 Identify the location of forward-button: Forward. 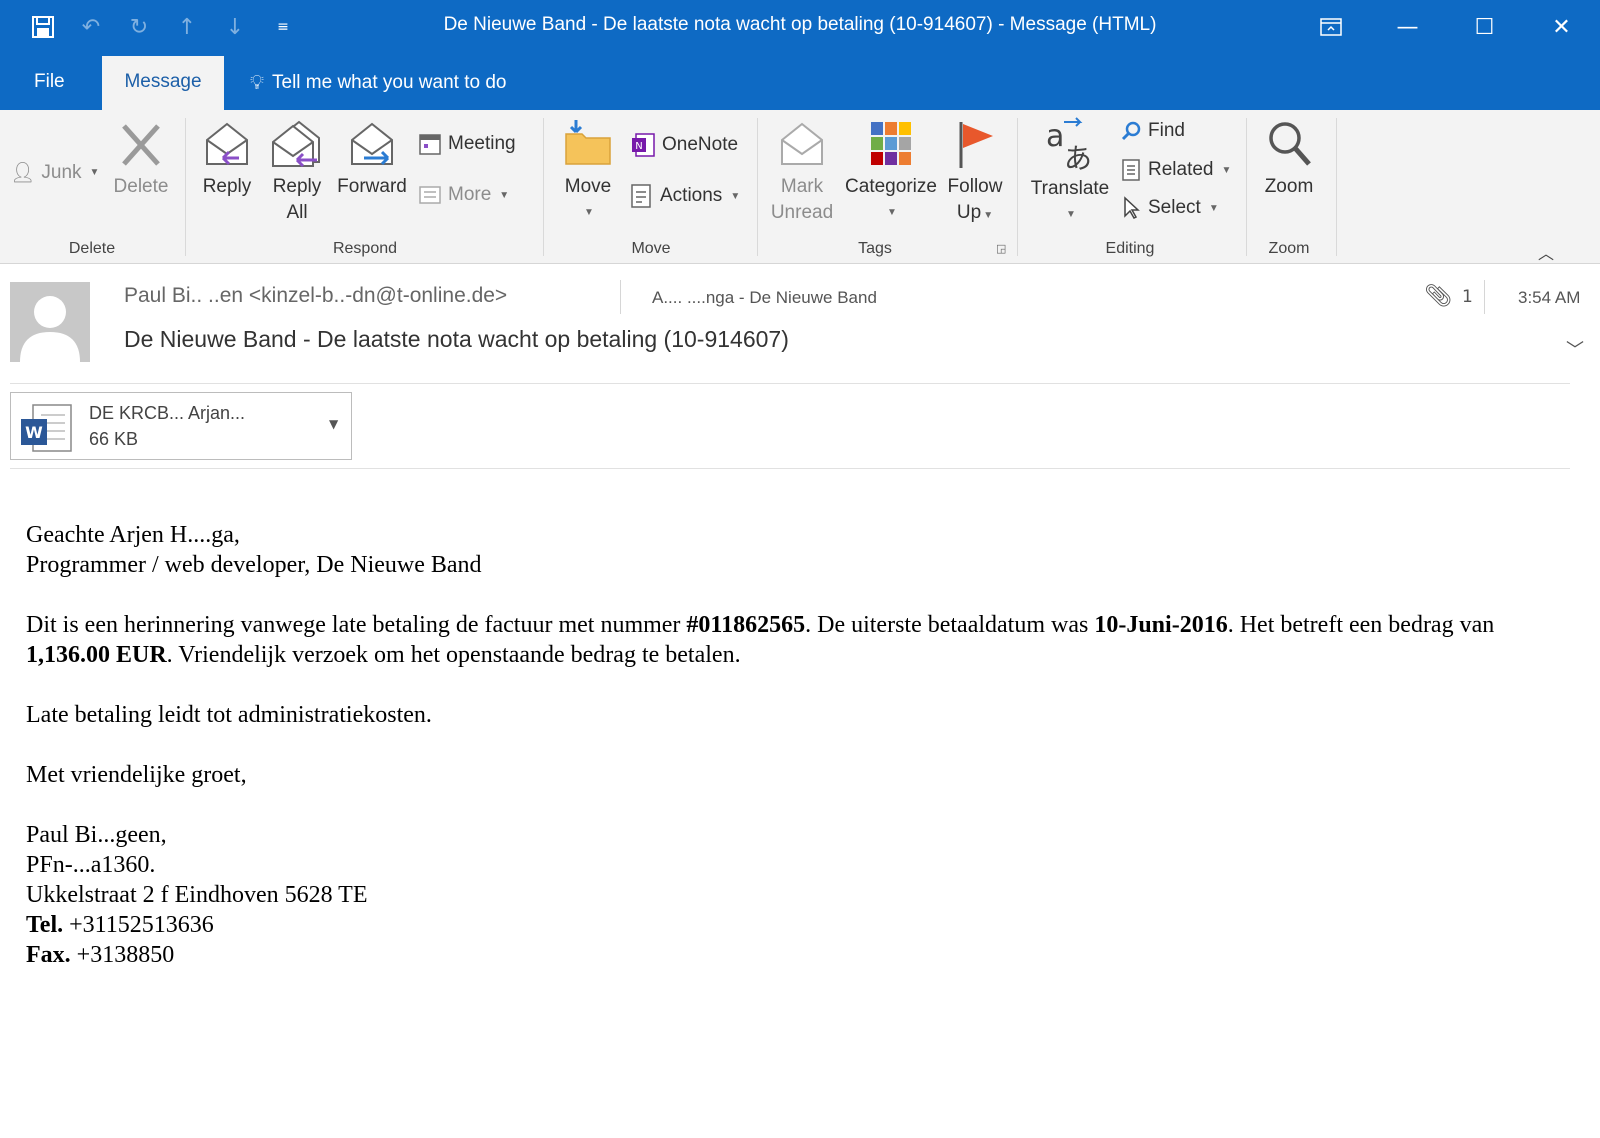
(372, 159).